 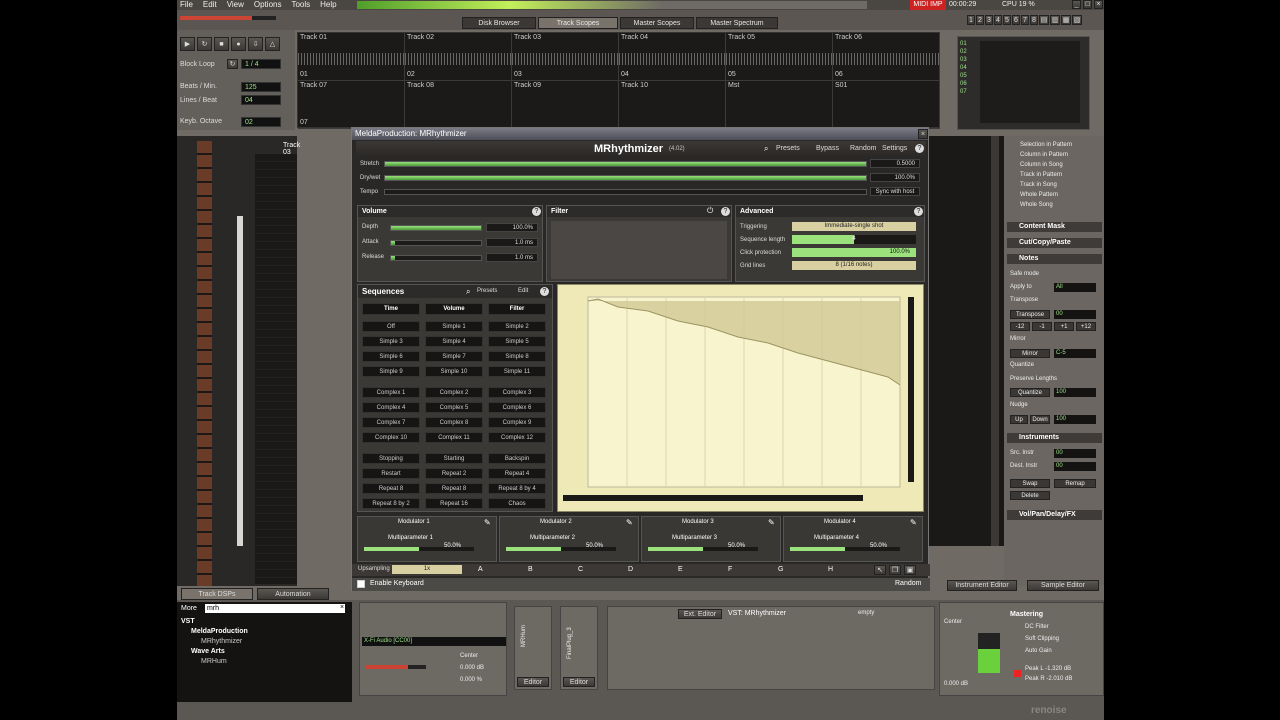 What do you see at coordinates (235, 5) in the screenshot?
I see `menu-view: View` at bounding box center [235, 5].